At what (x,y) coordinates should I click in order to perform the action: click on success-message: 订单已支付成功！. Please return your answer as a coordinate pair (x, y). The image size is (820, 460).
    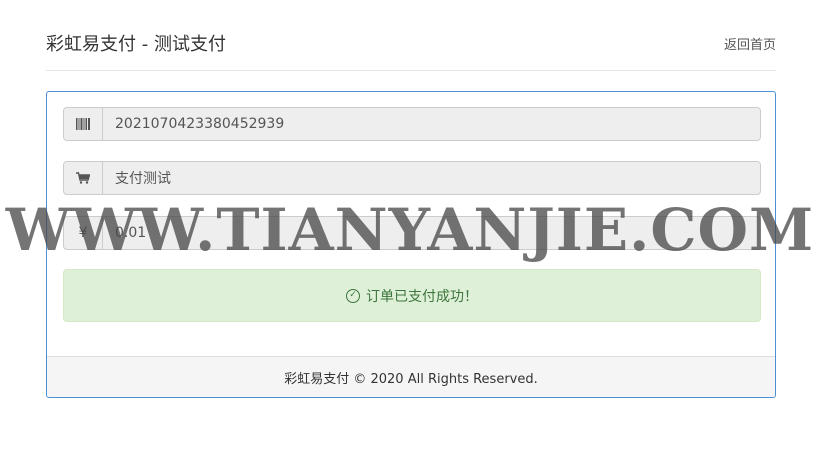
    Looking at the image, I should click on (422, 296).